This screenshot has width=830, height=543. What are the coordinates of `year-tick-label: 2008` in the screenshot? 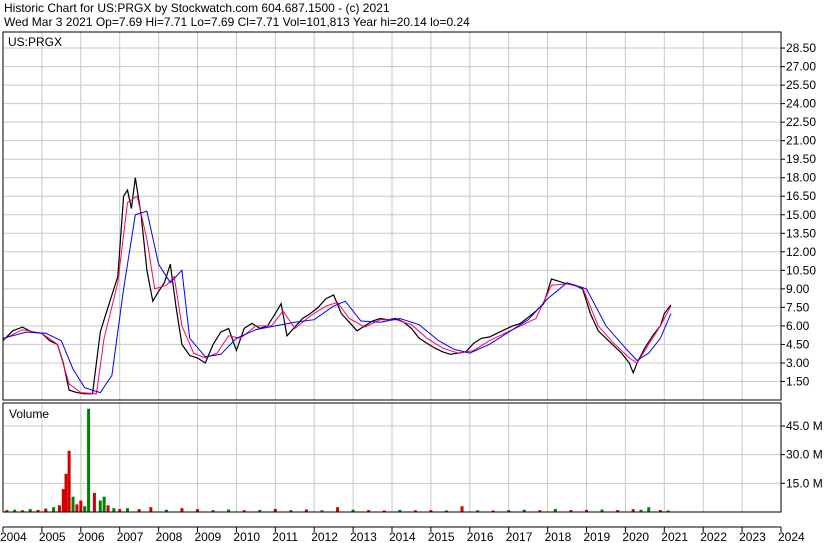 It's located at (169, 536).